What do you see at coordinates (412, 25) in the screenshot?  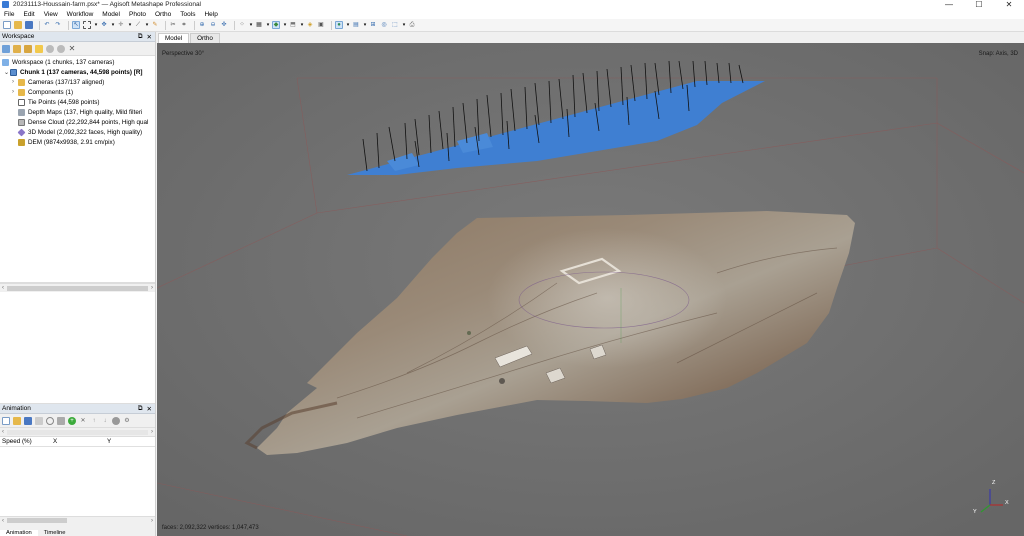 I see `capture-view-icon: ⎙` at bounding box center [412, 25].